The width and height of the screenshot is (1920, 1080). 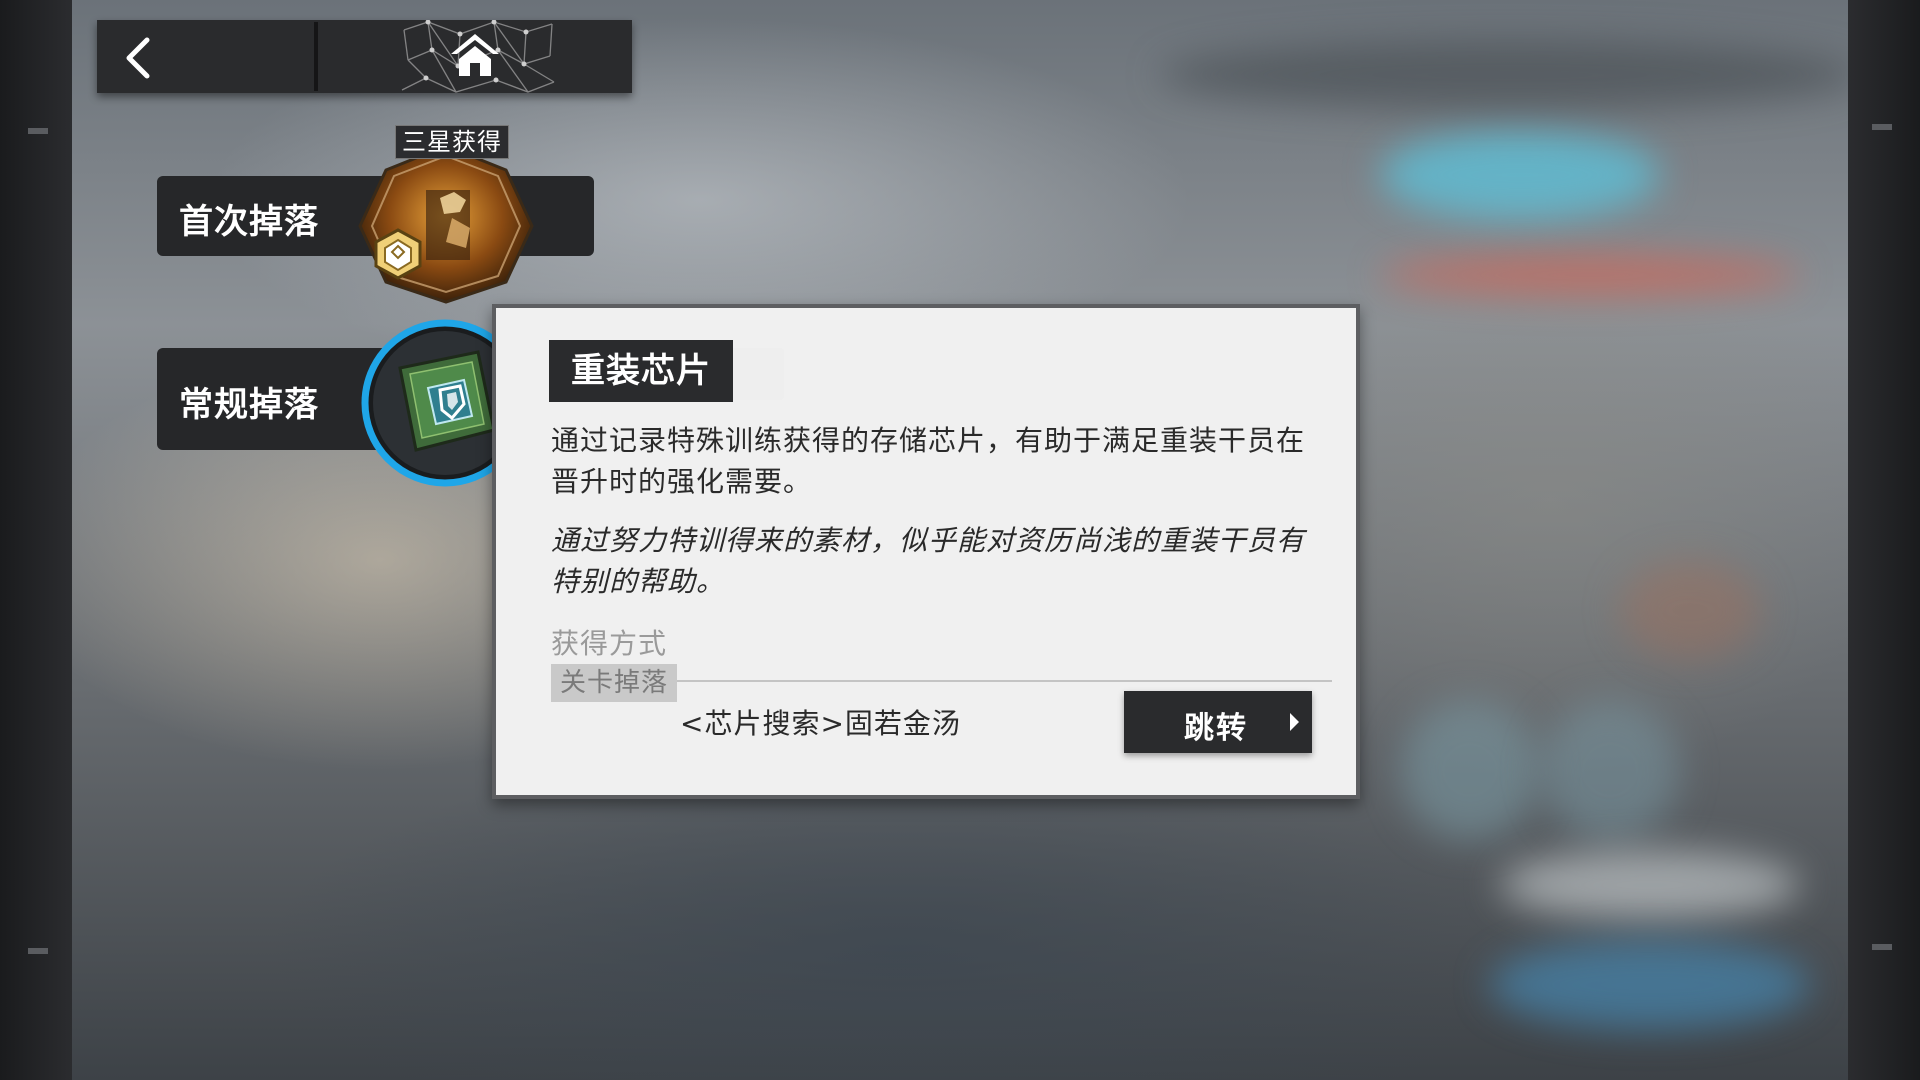 I want to click on home-button, so click(x=475, y=56).